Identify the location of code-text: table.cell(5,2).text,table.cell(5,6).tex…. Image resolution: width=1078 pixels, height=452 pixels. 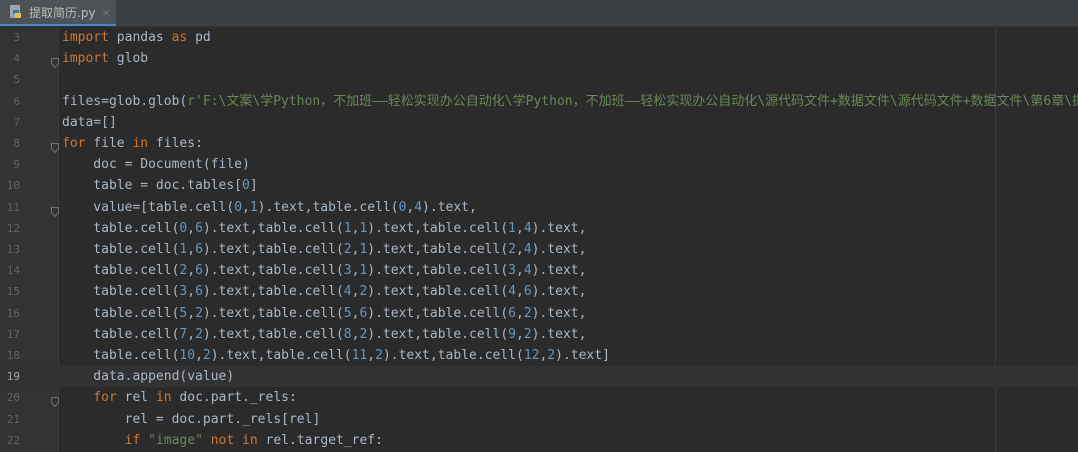
(324, 313).